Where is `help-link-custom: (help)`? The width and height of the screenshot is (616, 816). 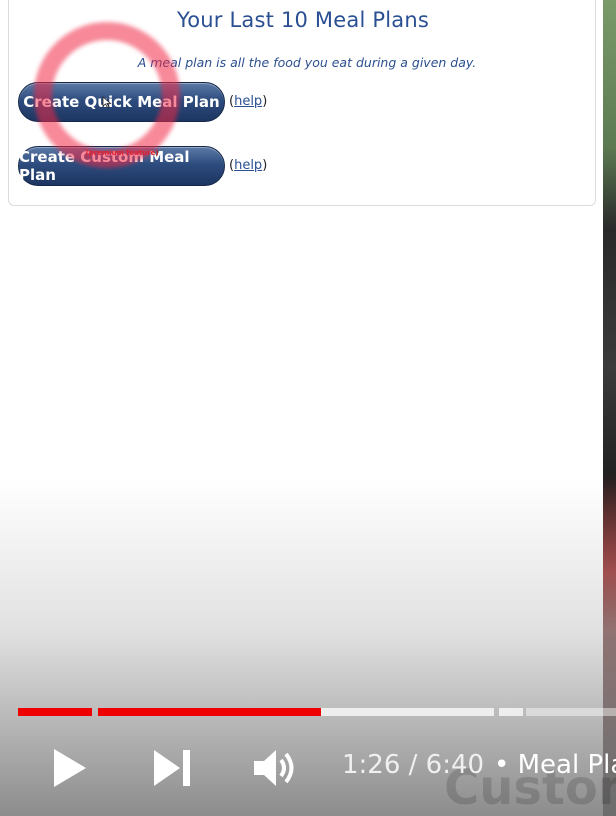 help-link-custom: (help) is located at coordinates (248, 165).